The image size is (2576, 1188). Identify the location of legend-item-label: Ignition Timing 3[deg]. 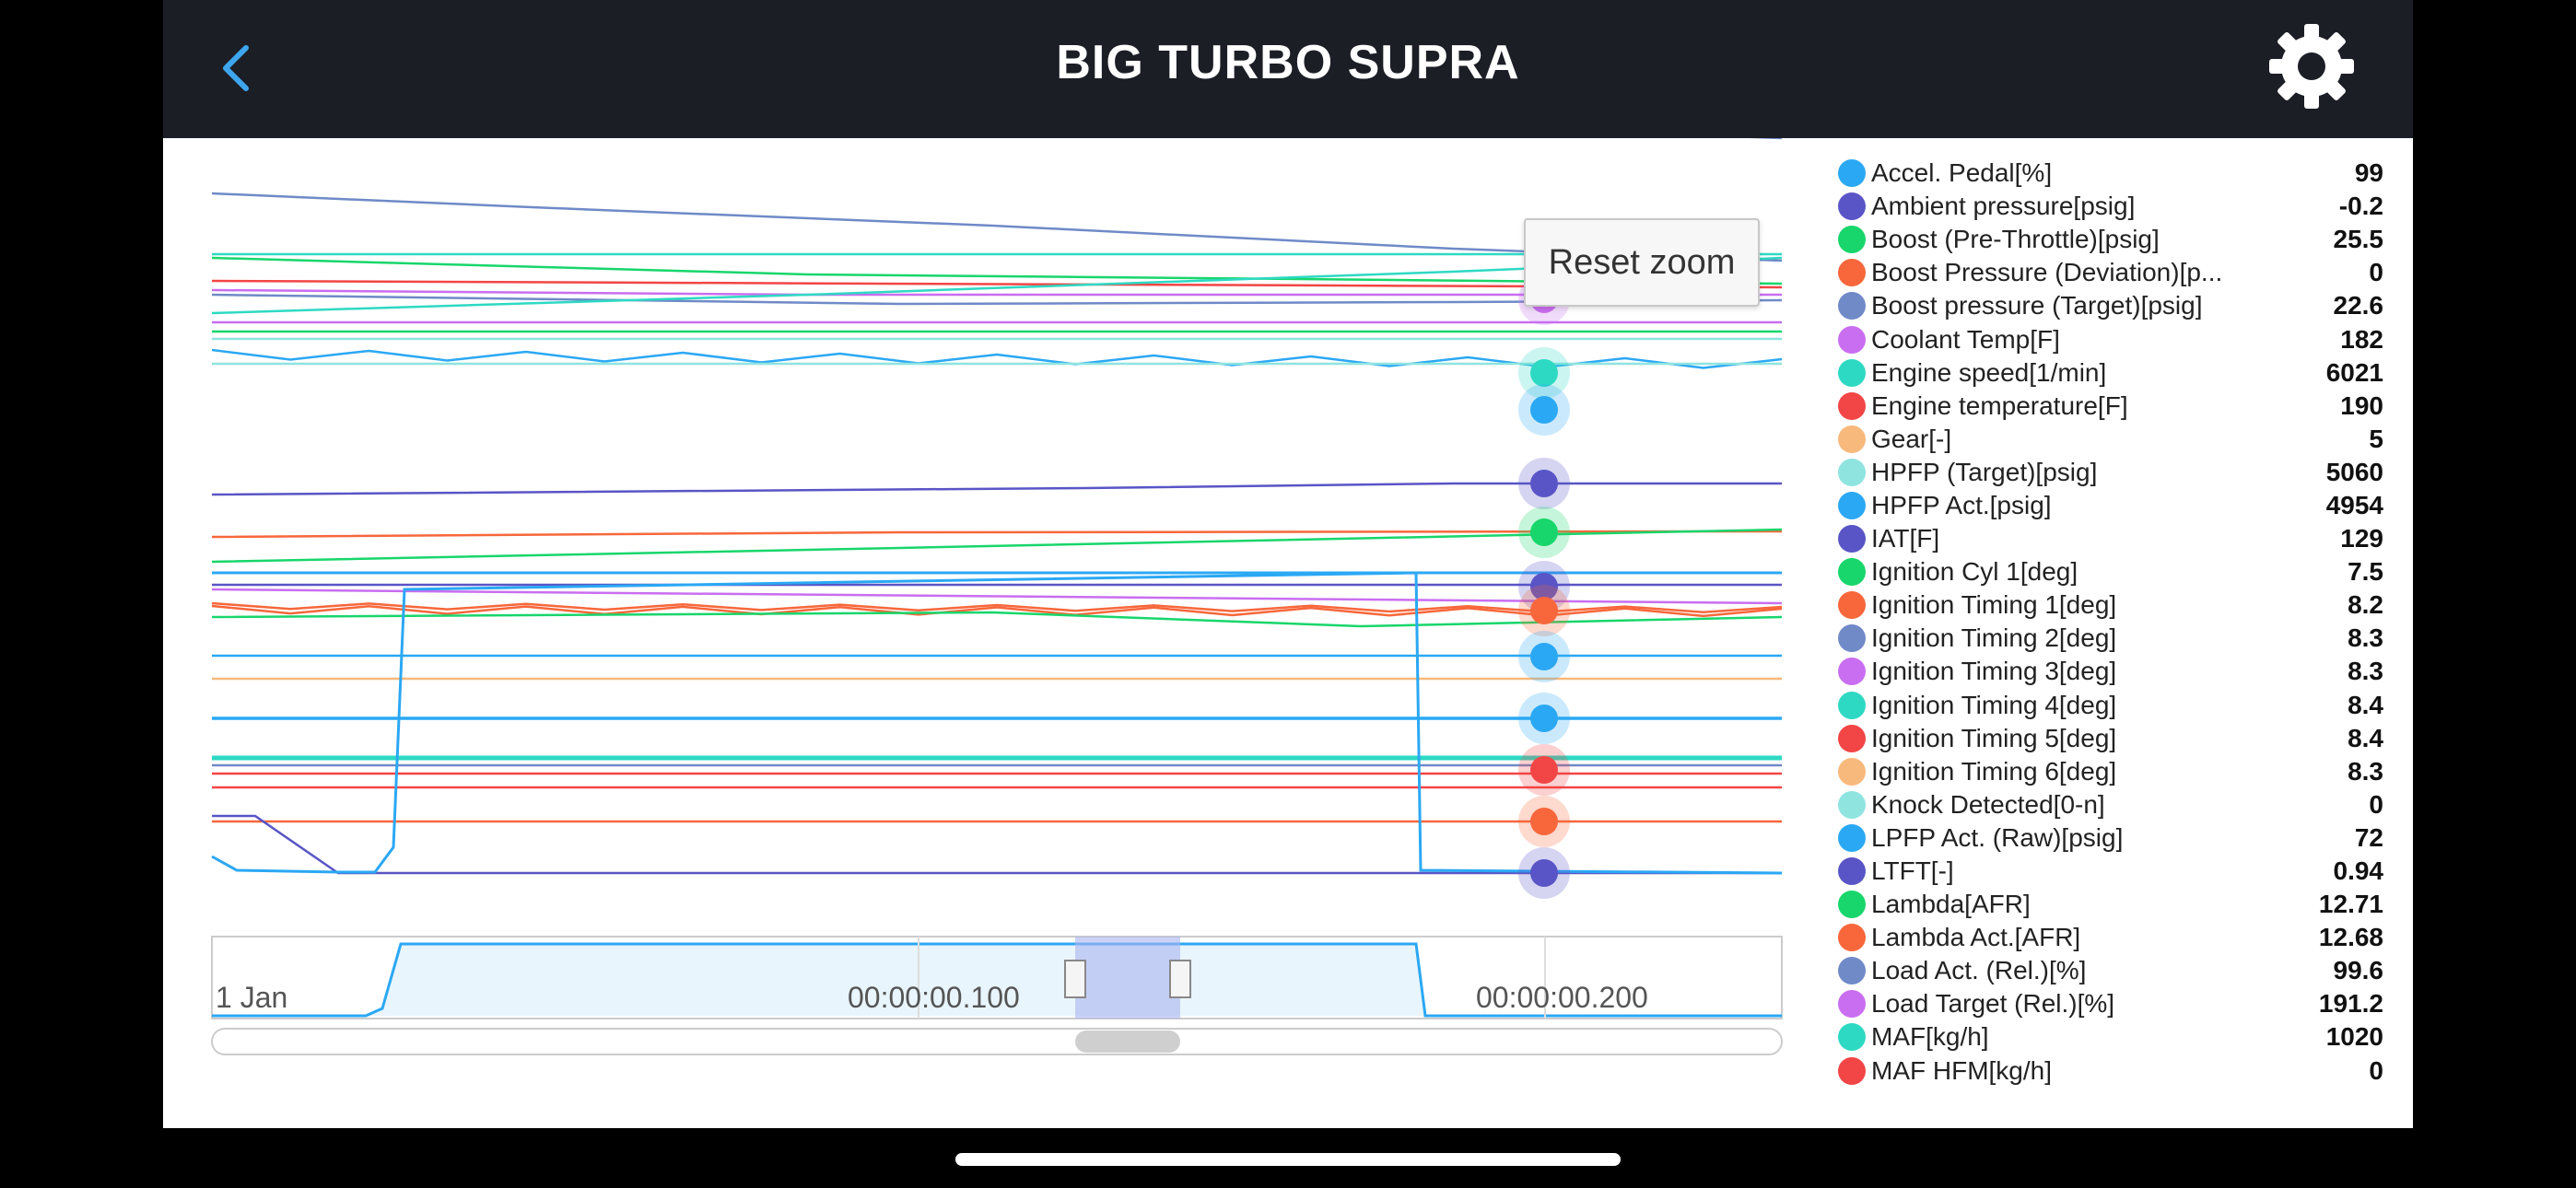
(1994, 671).